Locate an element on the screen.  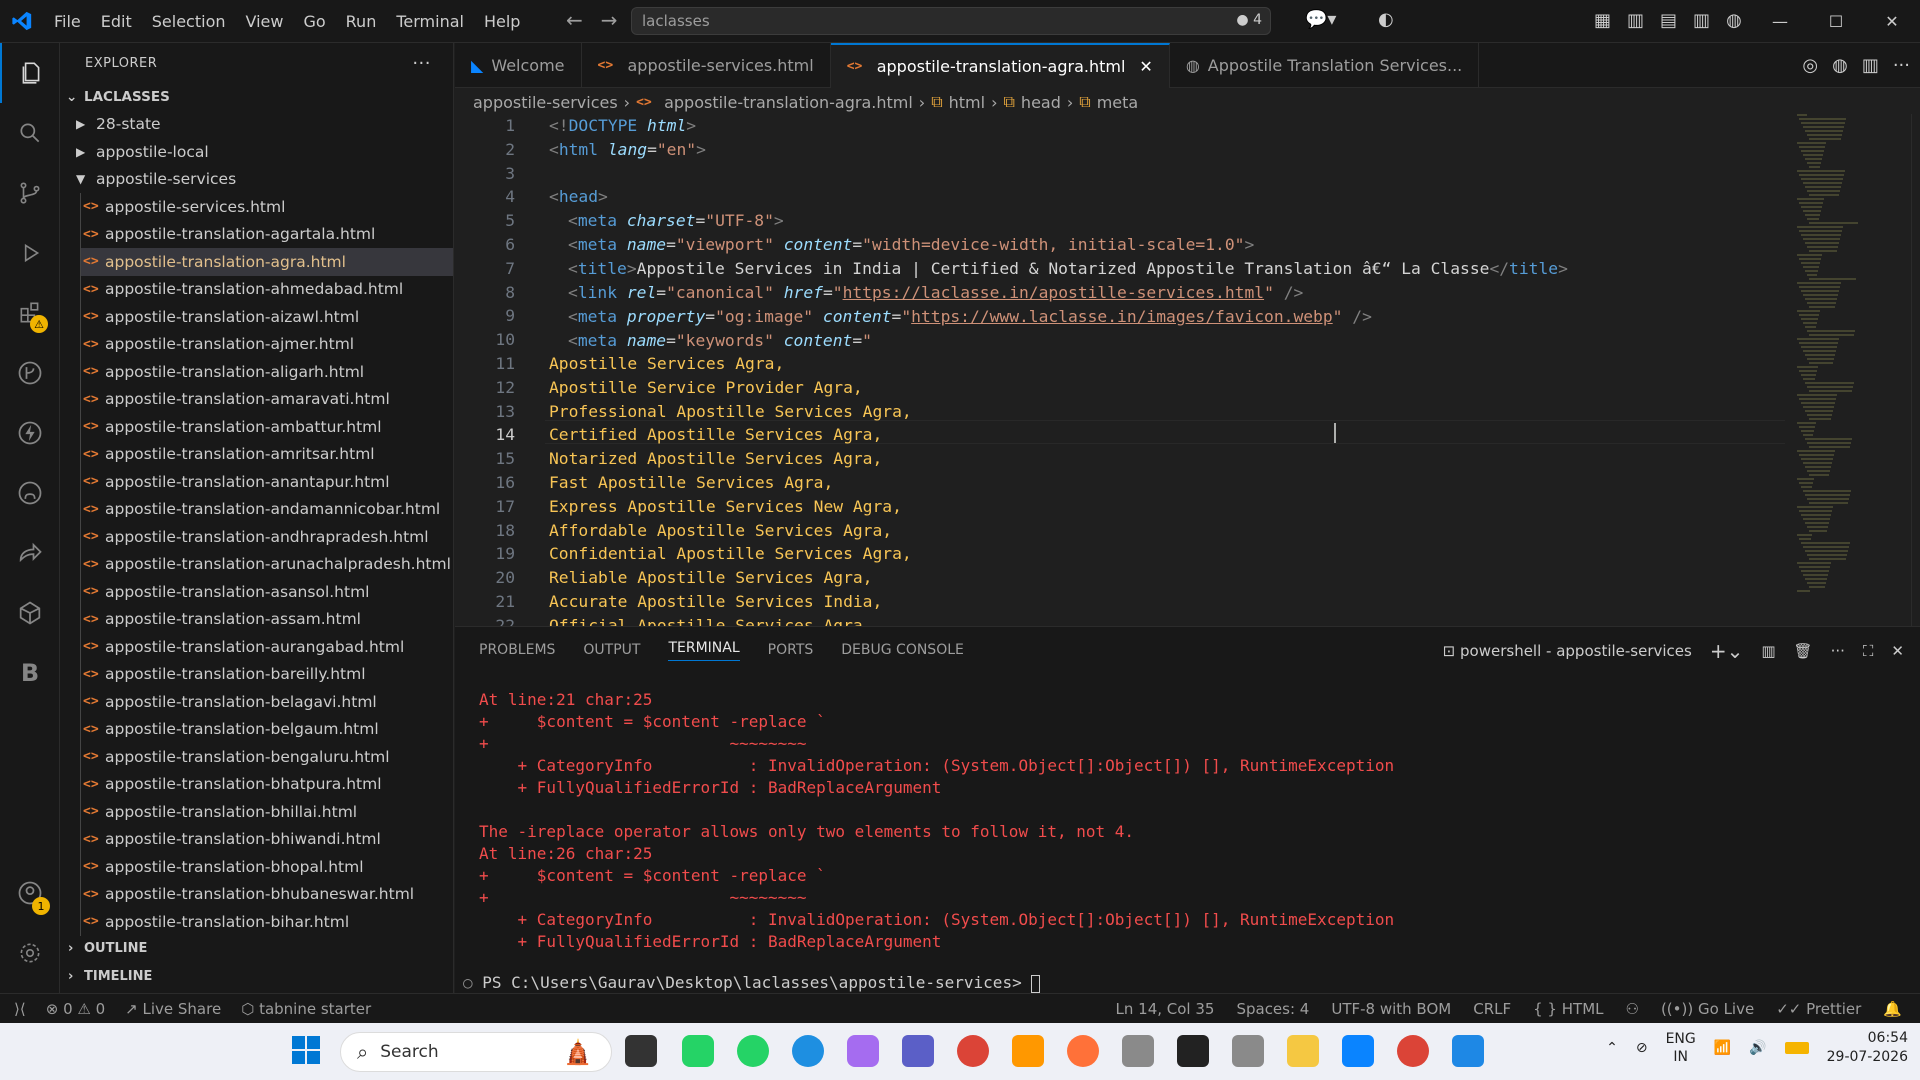
chrome-icon is located at coordinates (973, 1051).